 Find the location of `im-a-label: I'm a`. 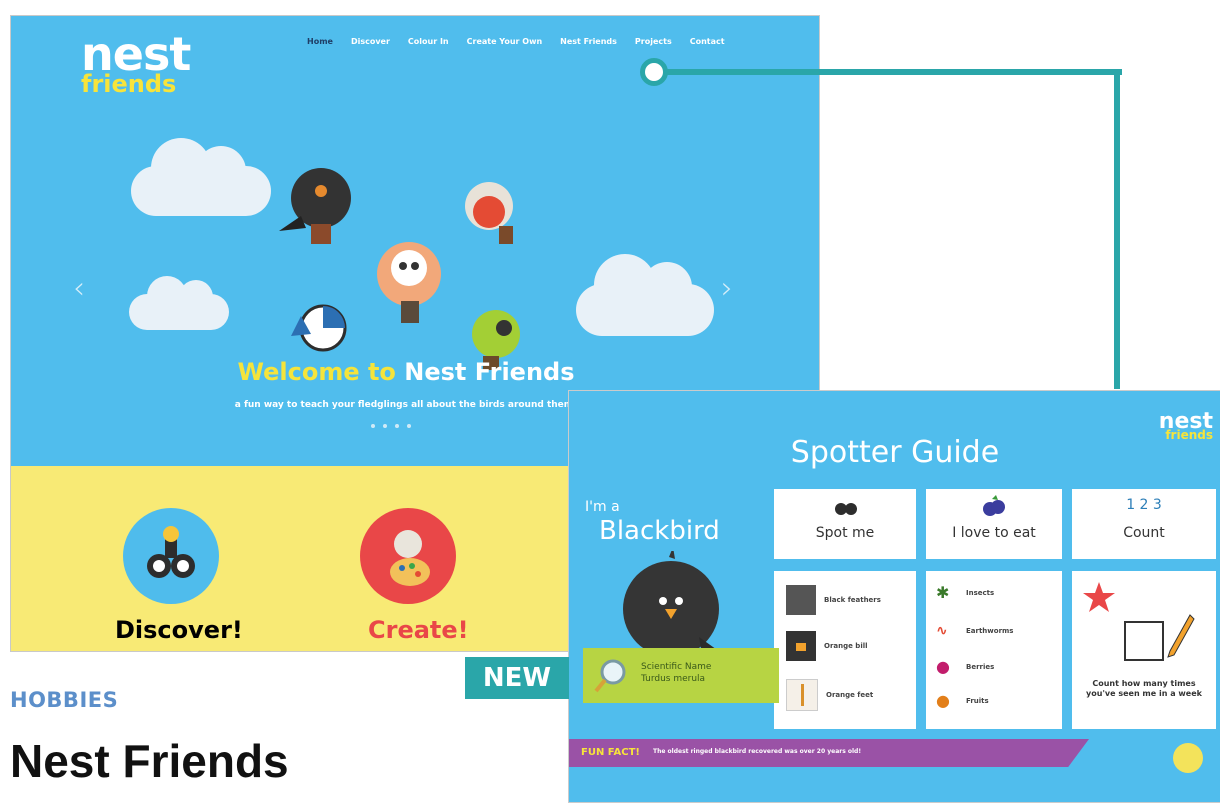

im-a-label: I'm a is located at coordinates (602, 507).